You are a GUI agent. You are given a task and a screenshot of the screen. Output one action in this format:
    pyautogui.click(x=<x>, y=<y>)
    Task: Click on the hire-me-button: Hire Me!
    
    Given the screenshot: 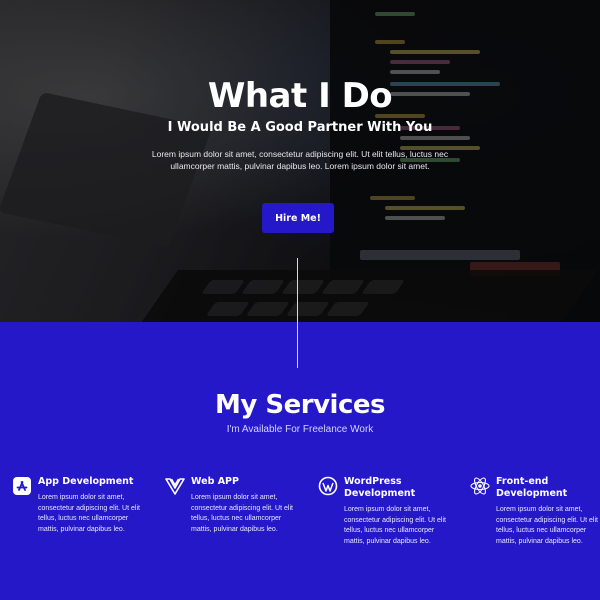 What is the action you would take?
    pyautogui.click(x=298, y=218)
    